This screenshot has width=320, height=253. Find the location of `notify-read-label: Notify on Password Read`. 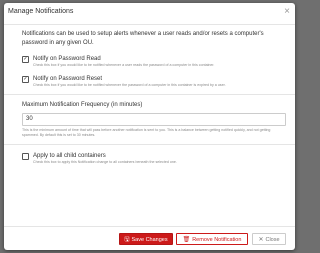

notify-read-label: Notify on Password Read is located at coordinates (158, 59).